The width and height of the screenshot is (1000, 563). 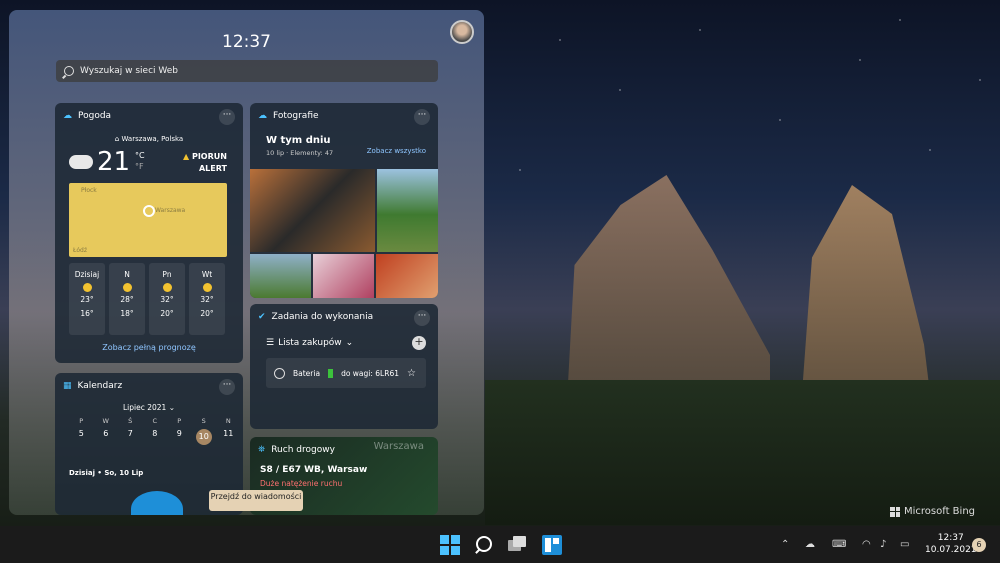 What do you see at coordinates (147, 299) in the screenshot?
I see `weather-forecast: Dzisiaj 23° 16° N 28° 18° Pn 32° 20° Wt 32° 20°` at bounding box center [147, 299].